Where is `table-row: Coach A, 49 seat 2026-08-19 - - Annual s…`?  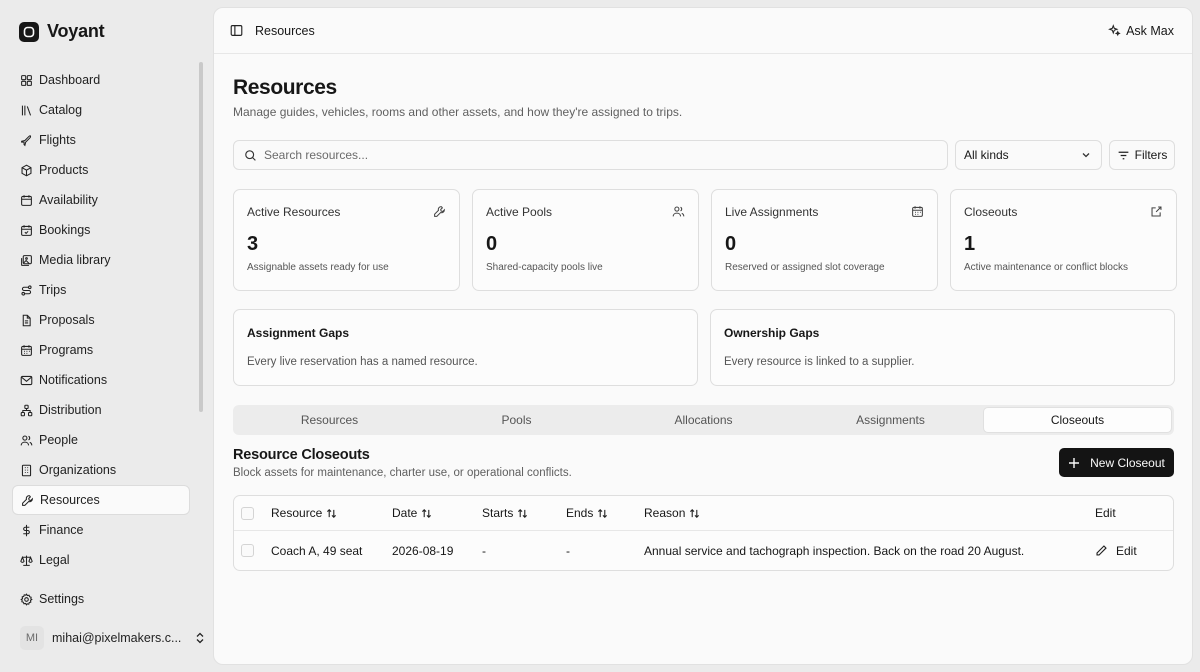 table-row: Coach A, 49 seat 2026-08-19 - - Annual s… is located at coordinates (703, 550).